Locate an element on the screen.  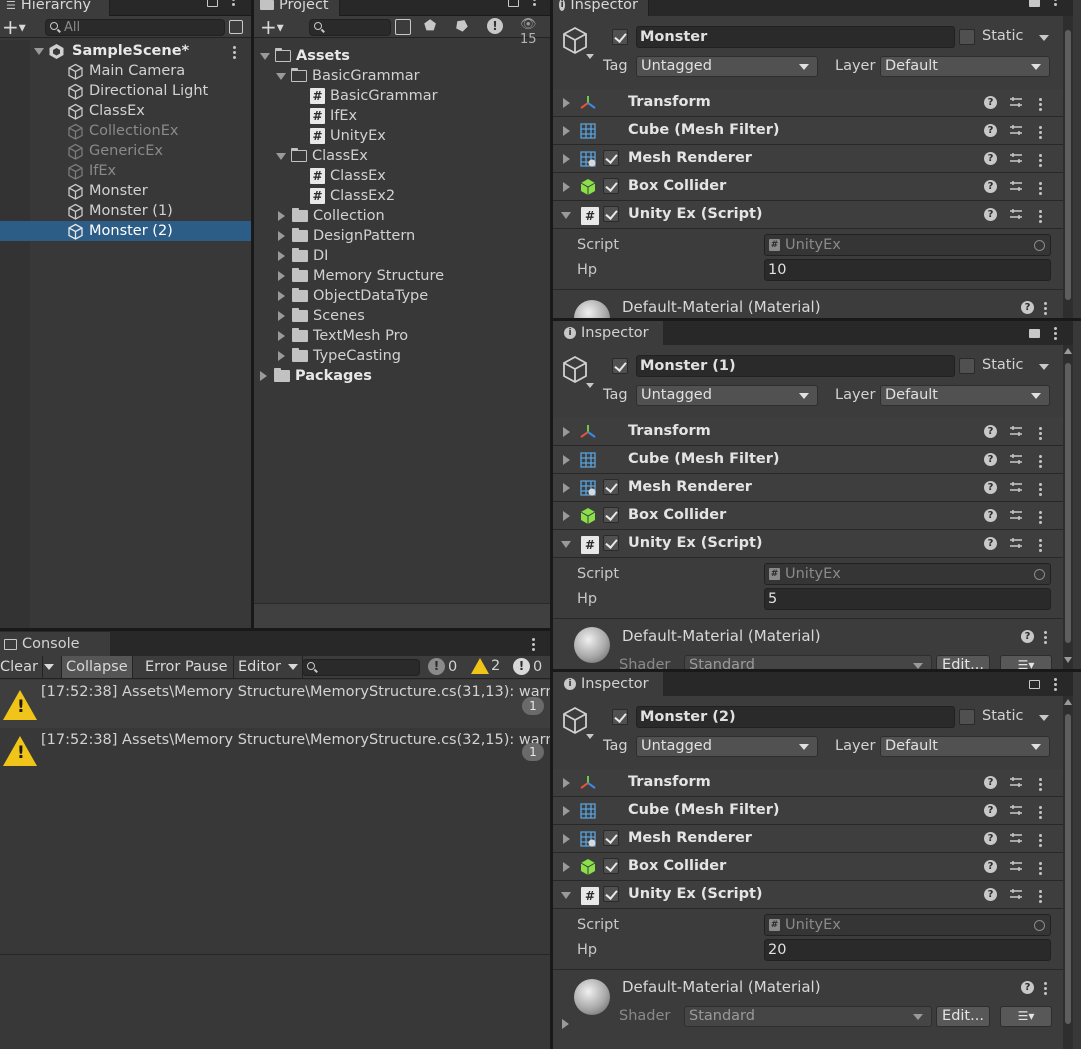
tab-hierarchy: ☰ Hierarchy is located at coordinates (55, 8).